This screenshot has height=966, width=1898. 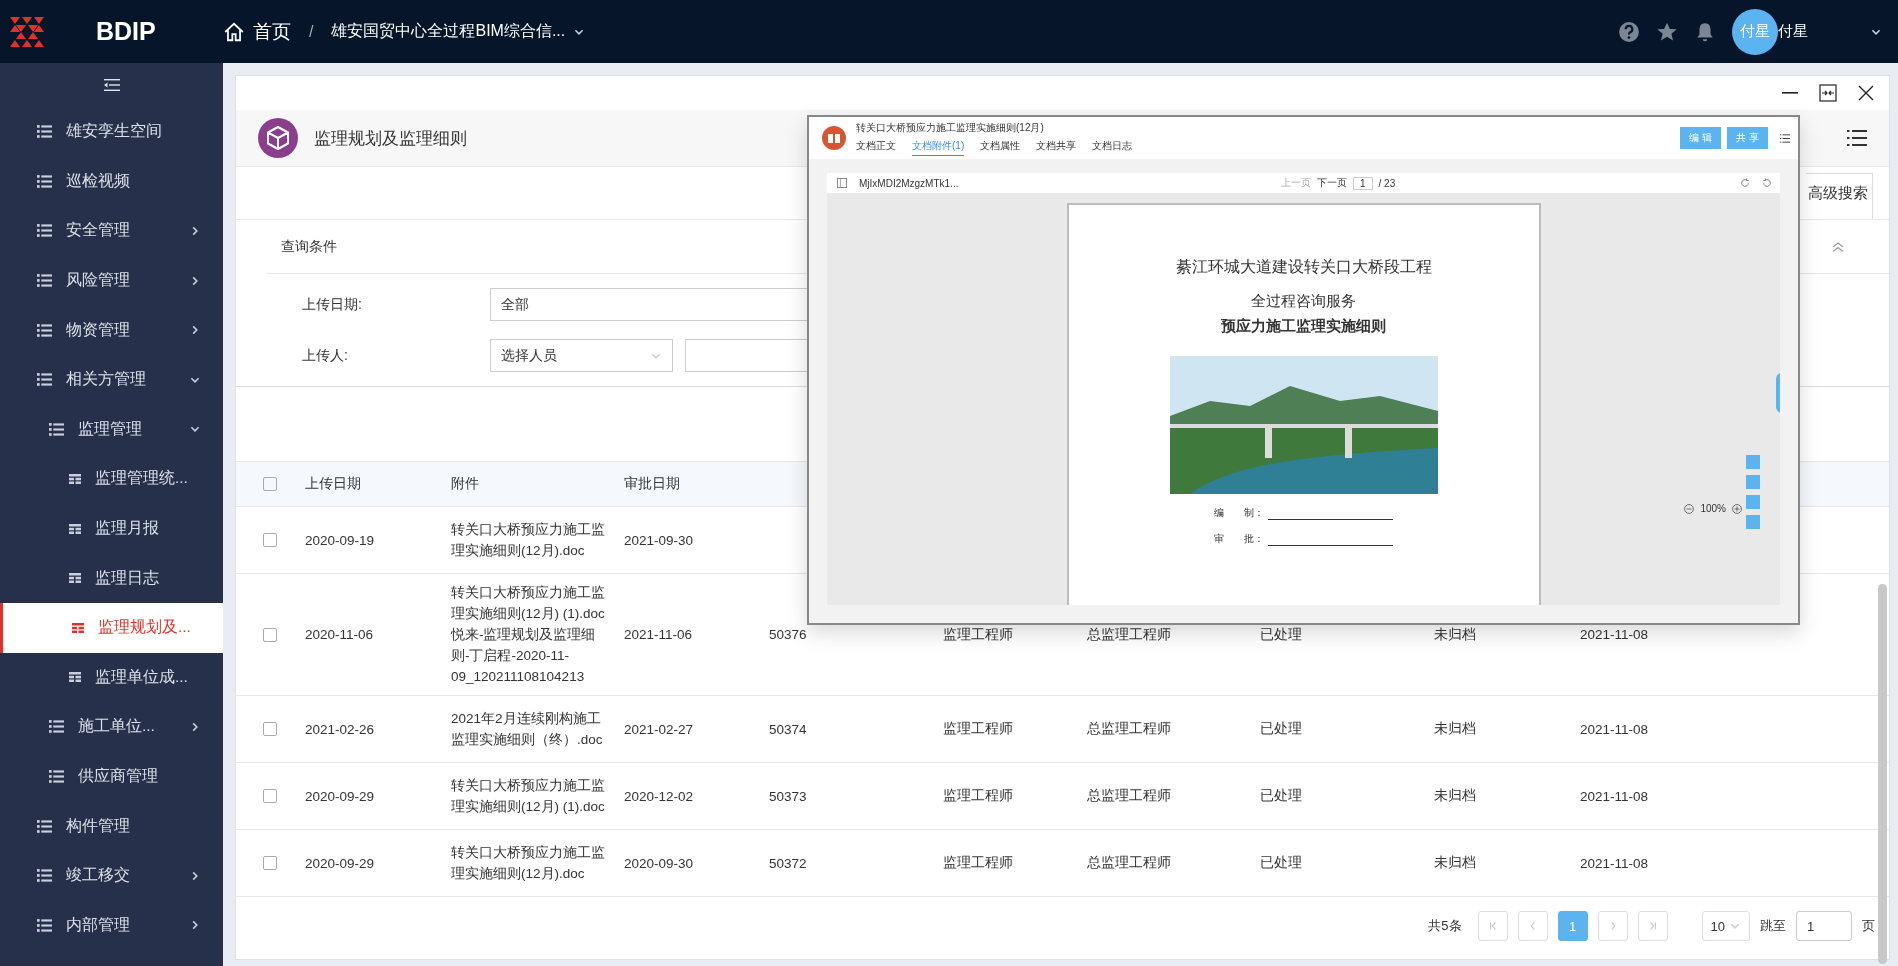 I want to click on table-cell-text: 50376, so click(x=788, y=634).